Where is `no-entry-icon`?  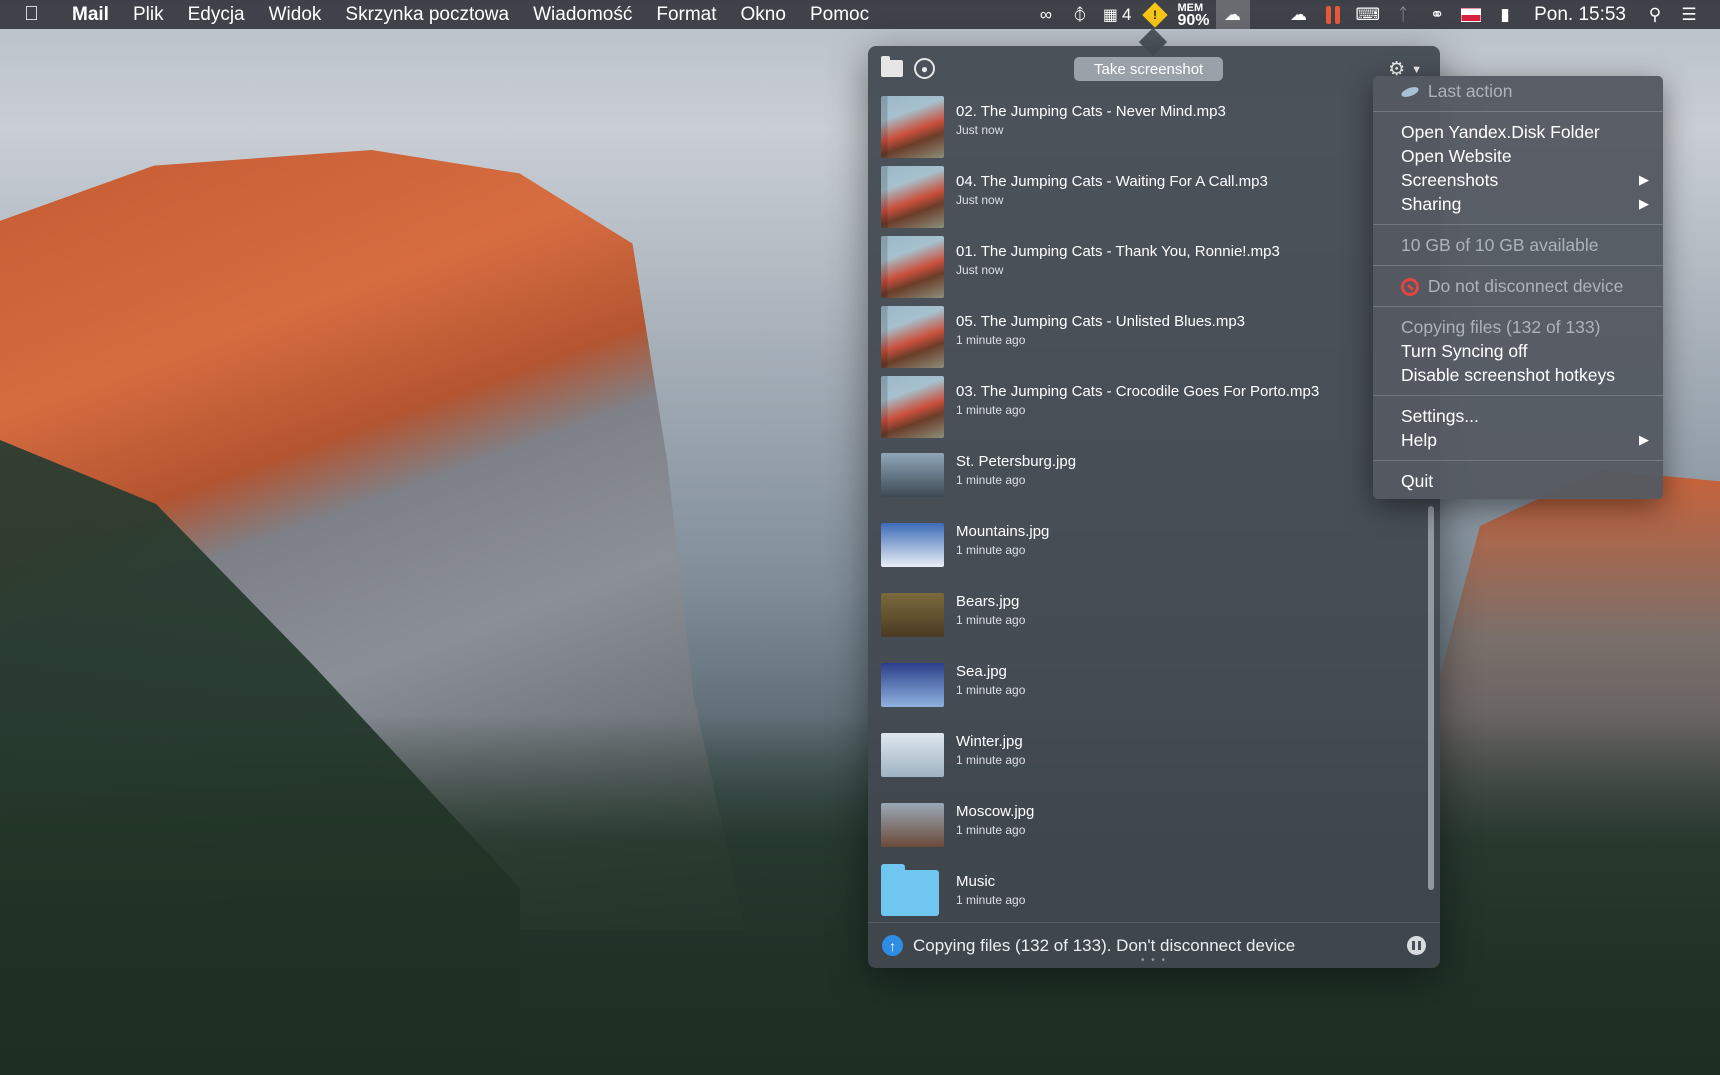 no-entry-icon is located at coordinates (1410, 287).